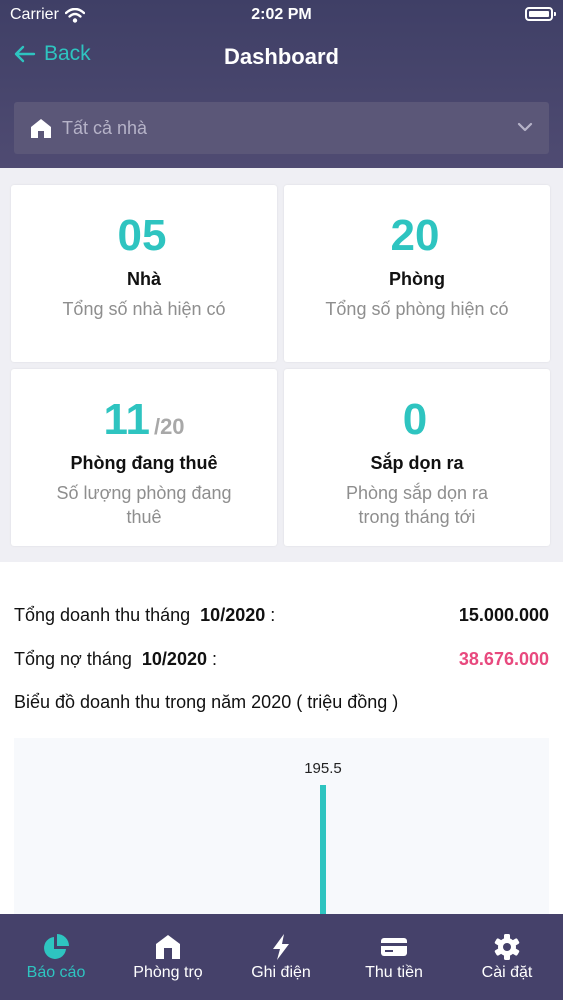 Image resolution: width=563 pixels, height=1000 pixels. Describe the element at coordinates (394, 947) in the screenshot. I see `card-icon` at that location.